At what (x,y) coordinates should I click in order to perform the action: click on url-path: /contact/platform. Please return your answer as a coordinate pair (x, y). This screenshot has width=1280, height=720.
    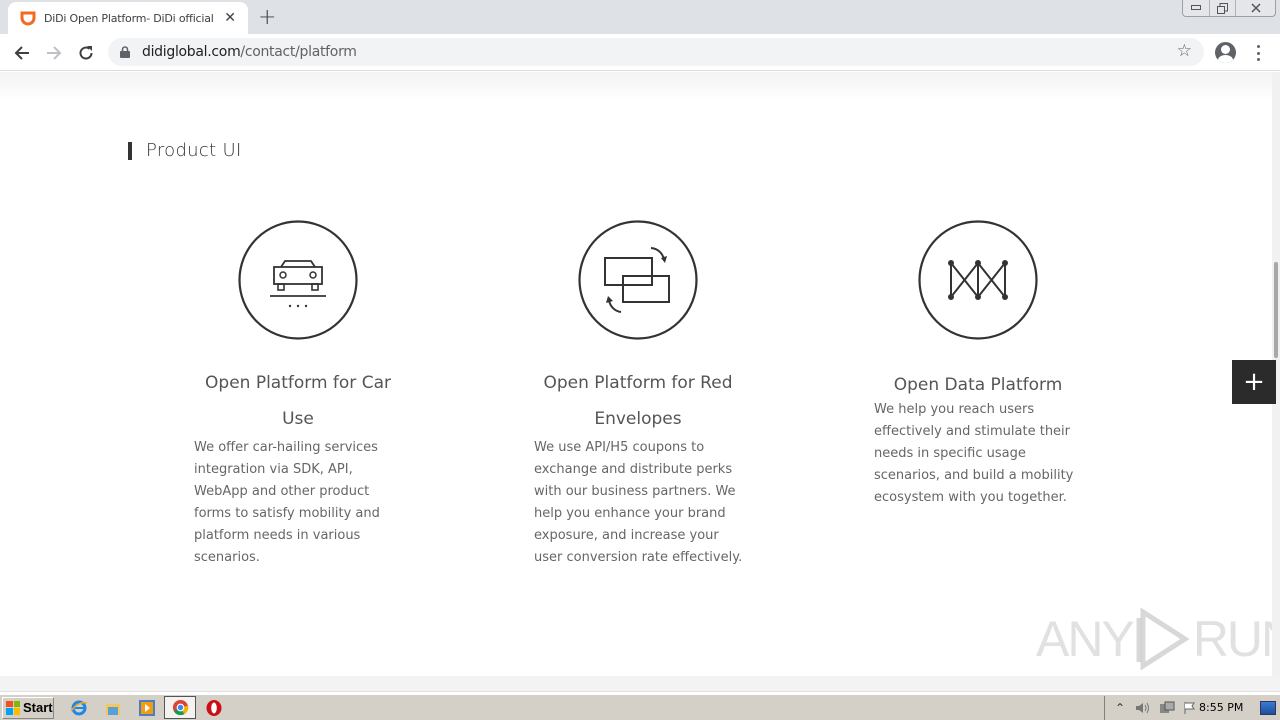
    Looking at the image, I should click on (298, 52).